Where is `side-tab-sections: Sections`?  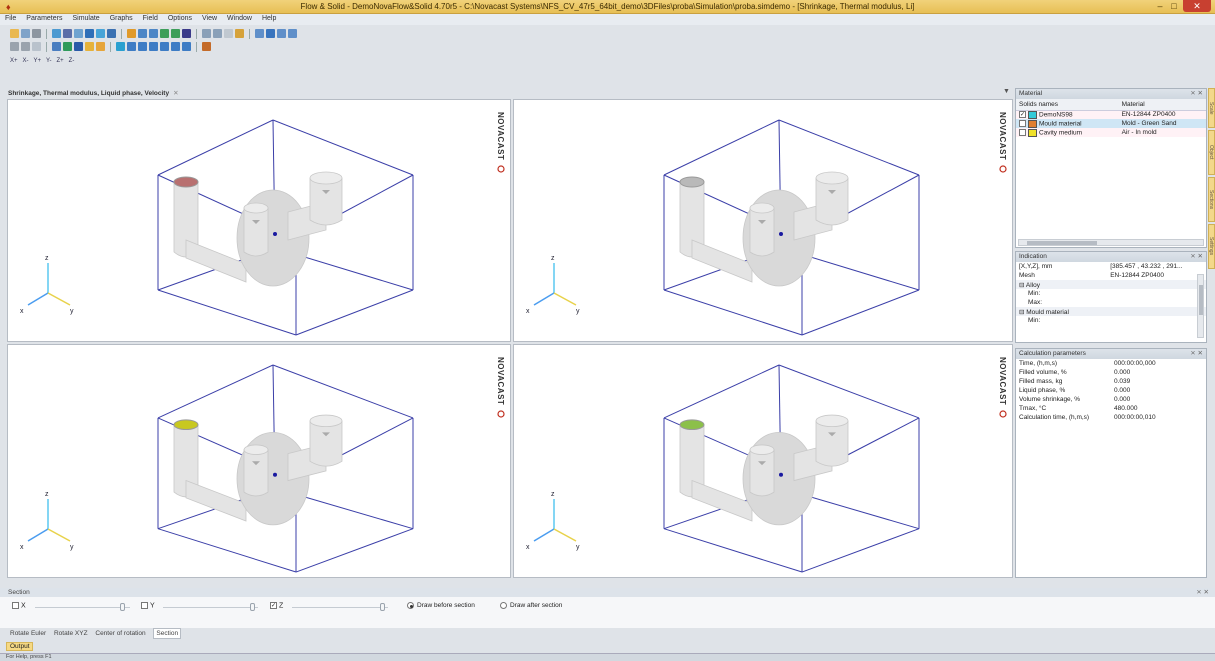 side-tab-sections: Sections is located at coordinates (1211, 199).